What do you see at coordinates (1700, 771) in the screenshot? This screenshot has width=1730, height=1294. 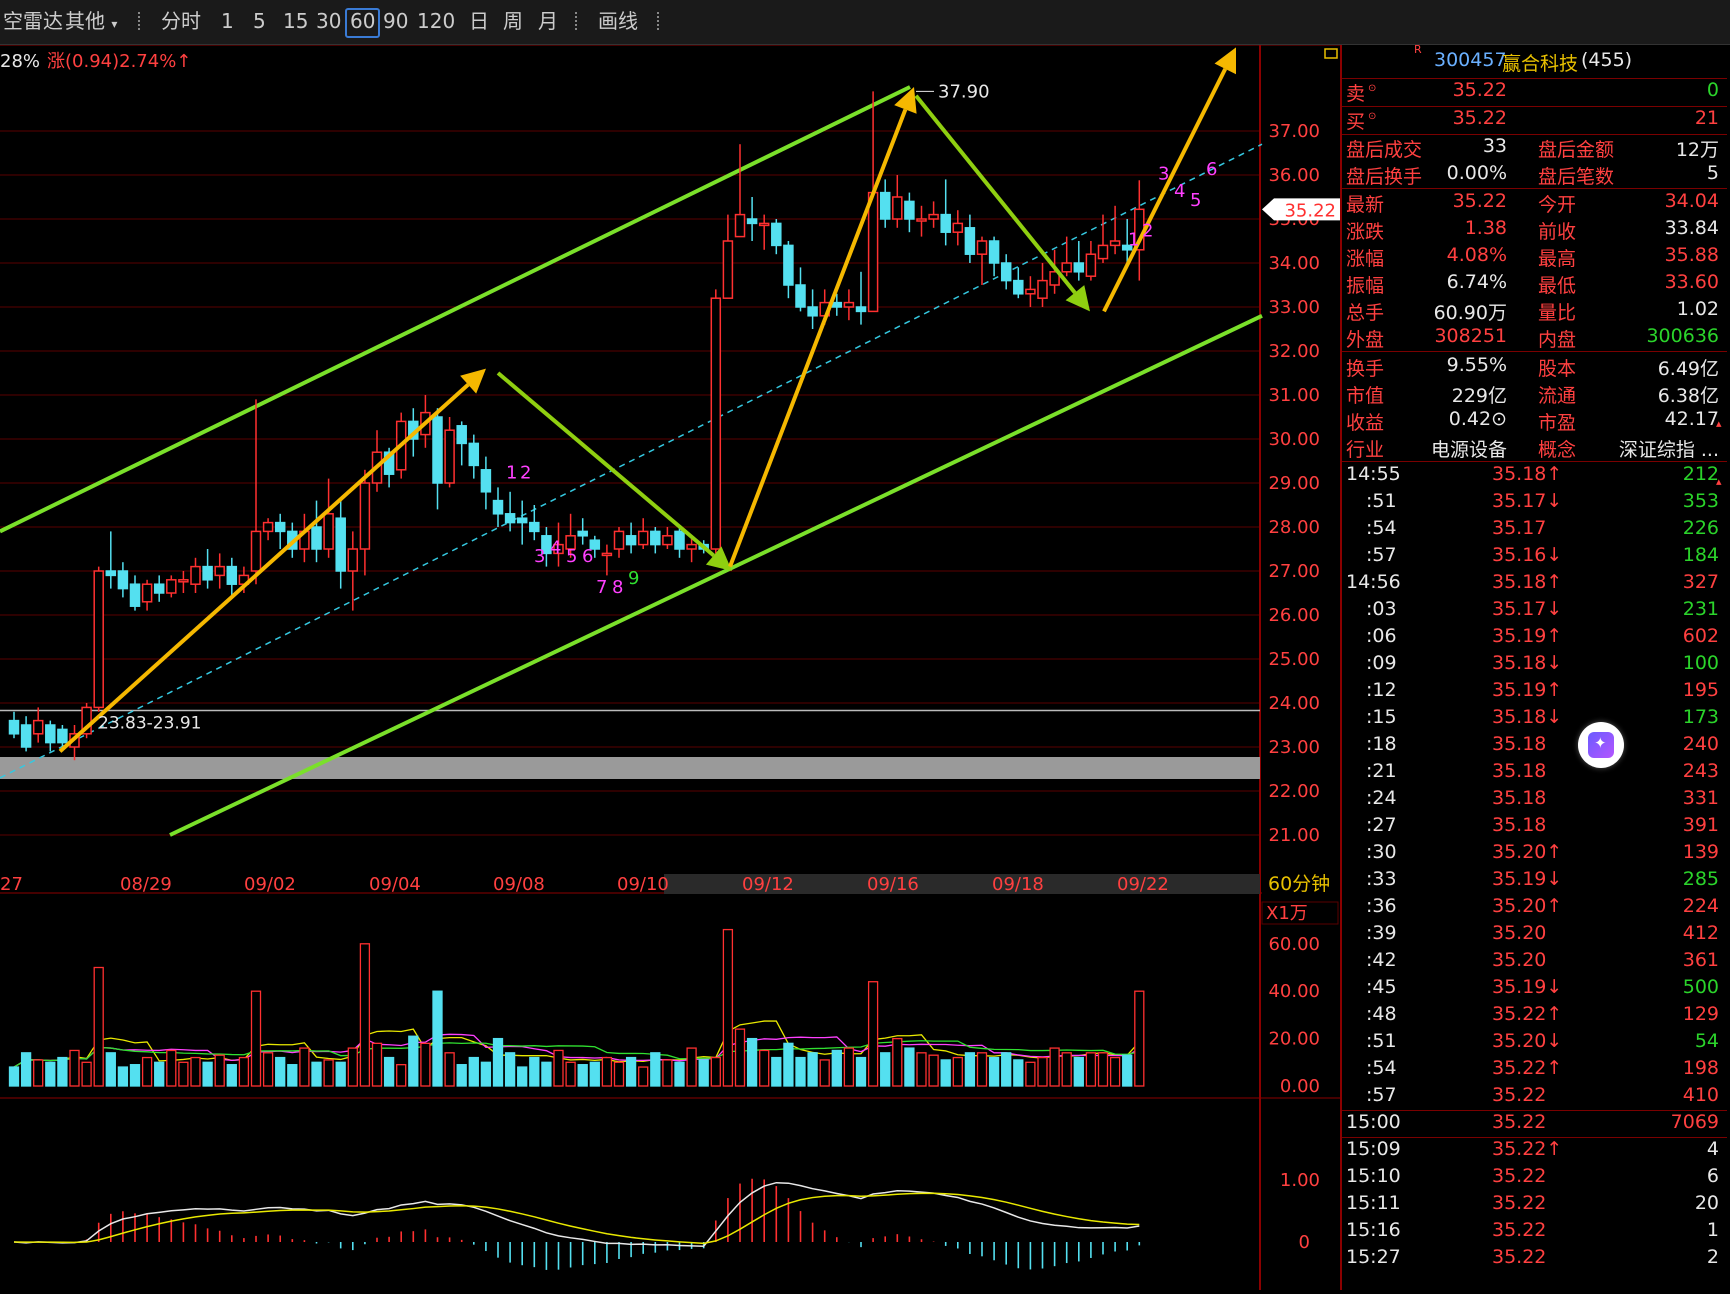 I see `tick-volume: 243` at bounding box center [1700, 771].